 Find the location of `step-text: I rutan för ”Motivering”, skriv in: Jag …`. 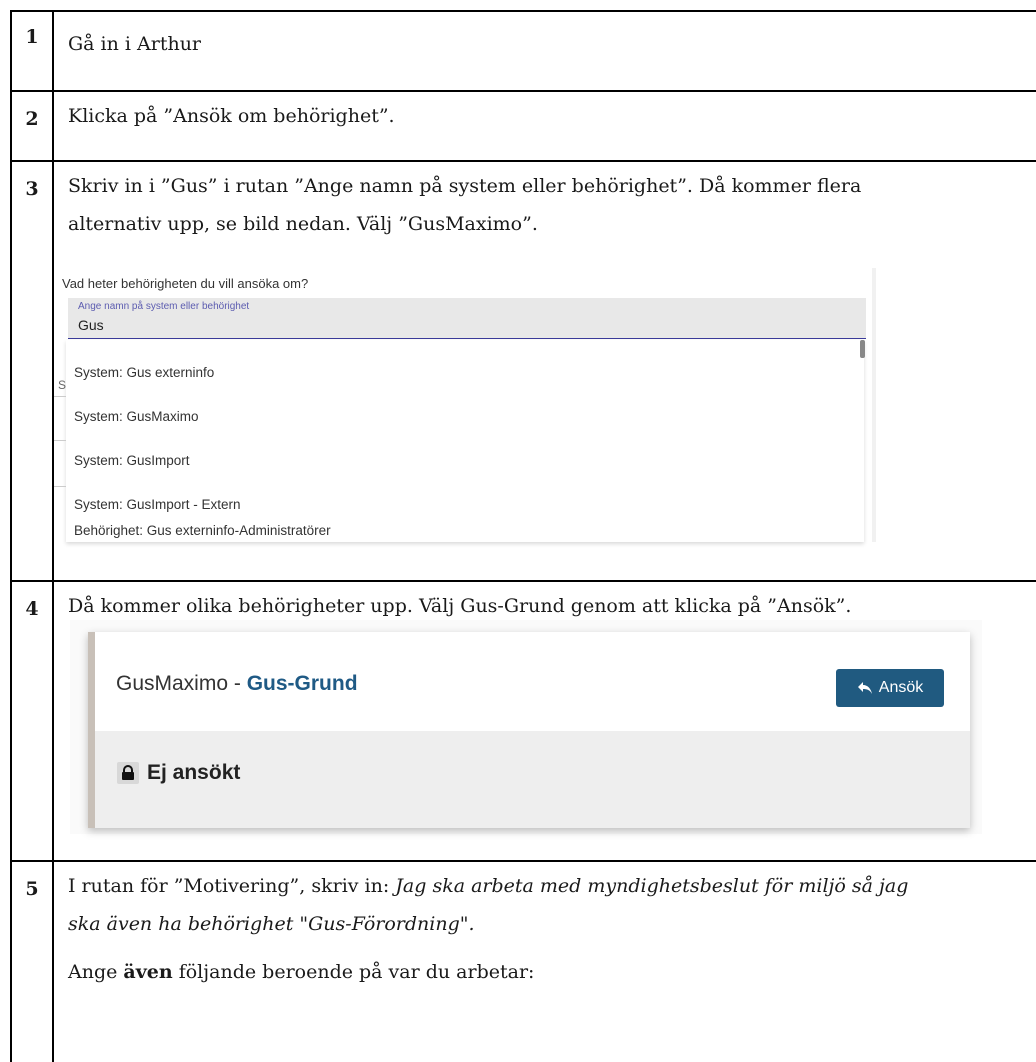

step-text: I rutan för ”Motivering”, skriv in: Jag … is located at coordinates (543, 886).